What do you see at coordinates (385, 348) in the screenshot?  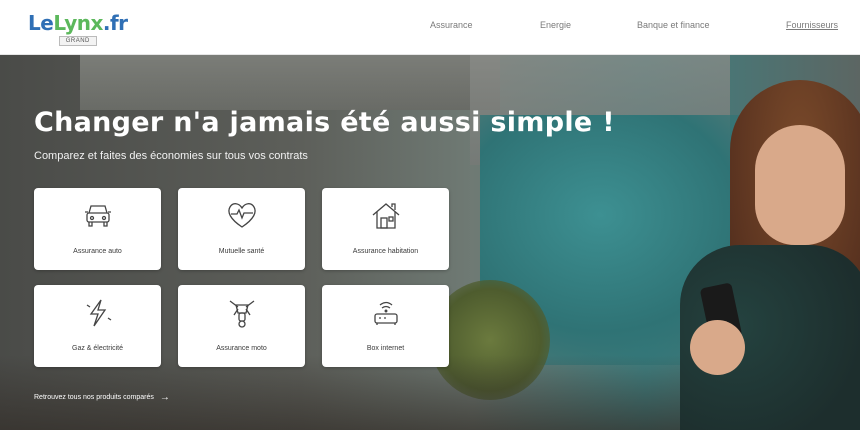 I see `card-label: Box internet` at bounding box center [385, 348].